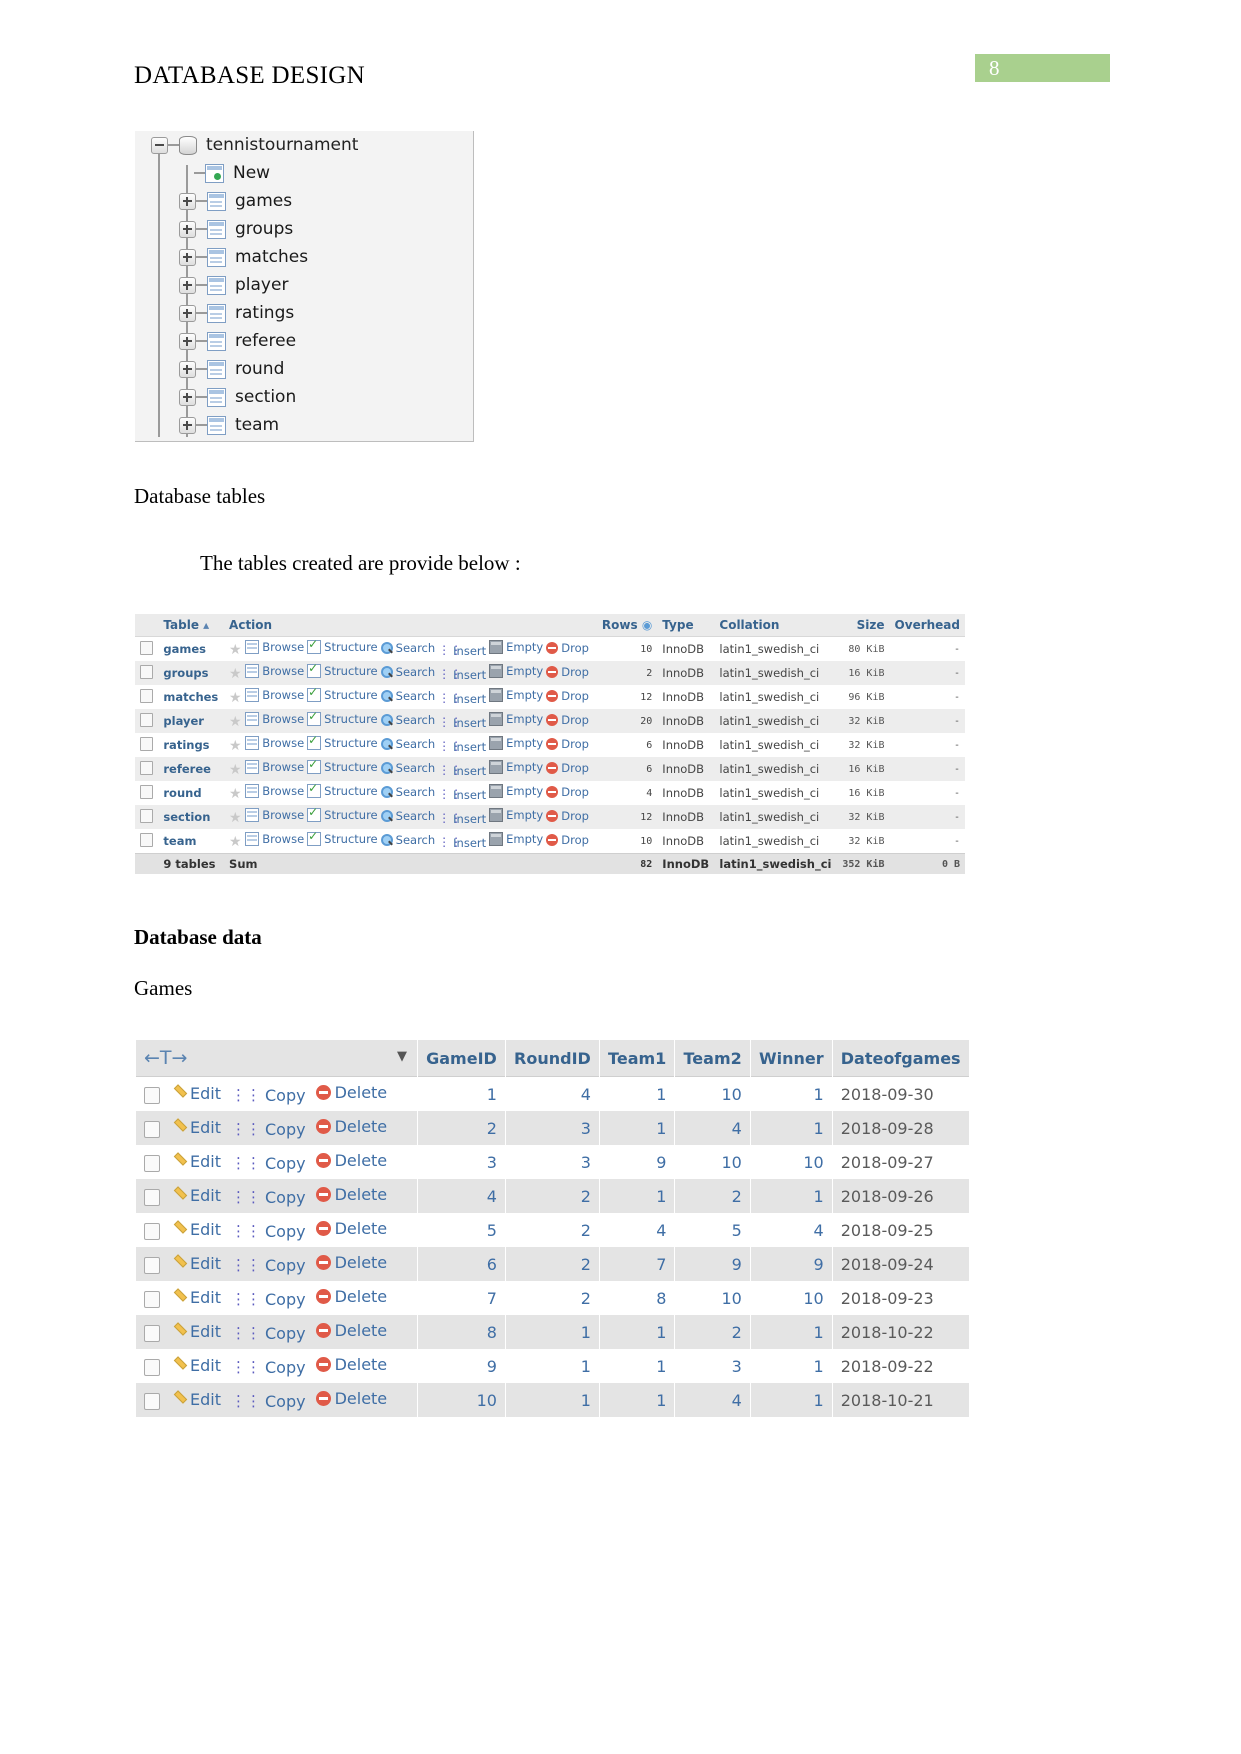 The height and width of the screenshot is (1754, 1241). What do you see at coordinates (191, 793) in the screenshot?
I see `table-name-cell: round` at bounding box center [191, 793].